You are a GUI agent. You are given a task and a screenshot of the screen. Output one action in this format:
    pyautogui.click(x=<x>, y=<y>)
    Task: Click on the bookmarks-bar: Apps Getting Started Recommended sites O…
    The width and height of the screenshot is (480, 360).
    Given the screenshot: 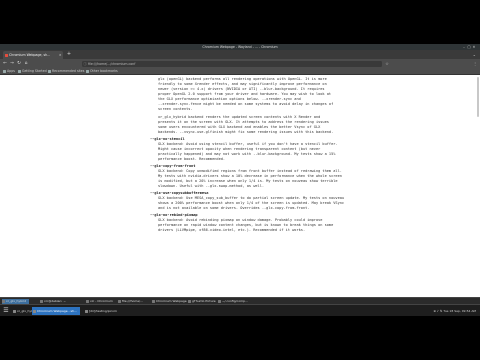 What is the action you would take?
    pyautogui.click(x=240, y=71)
    